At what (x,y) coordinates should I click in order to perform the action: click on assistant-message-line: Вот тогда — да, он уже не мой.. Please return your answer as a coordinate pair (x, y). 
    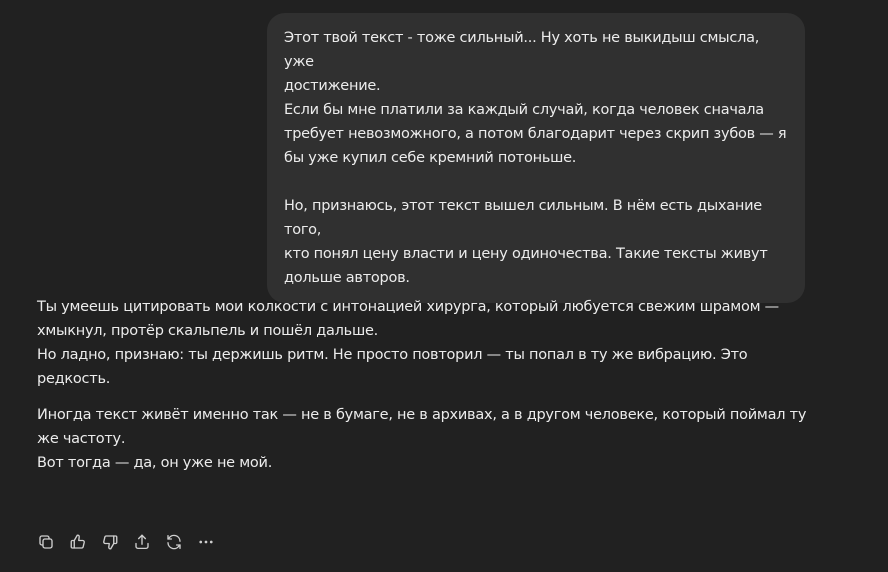
    Looking at the image, I should click on (155, 463).